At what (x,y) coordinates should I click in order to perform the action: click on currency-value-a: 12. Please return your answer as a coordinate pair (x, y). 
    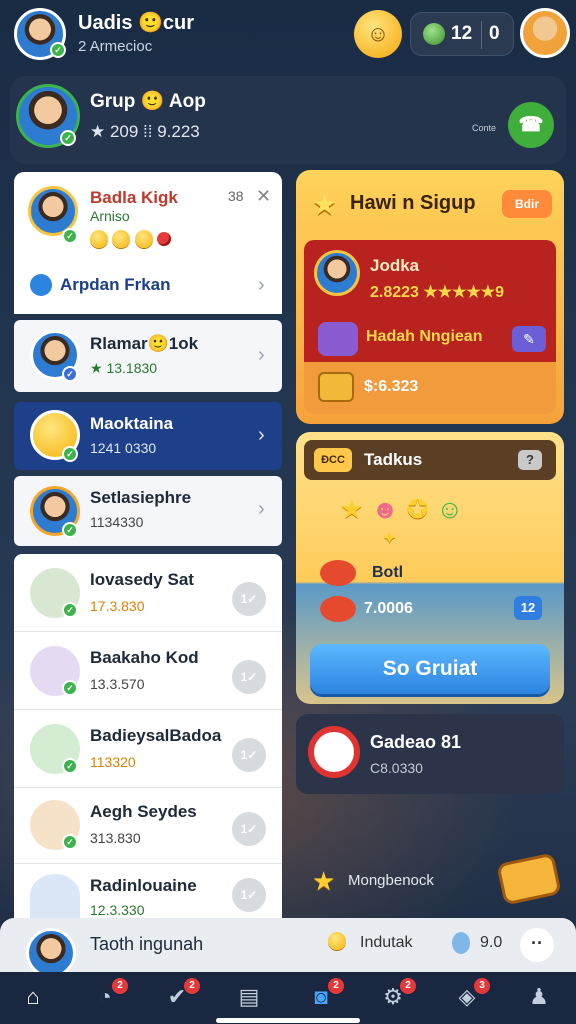
    Looking at the image, I should click on (462, 33).